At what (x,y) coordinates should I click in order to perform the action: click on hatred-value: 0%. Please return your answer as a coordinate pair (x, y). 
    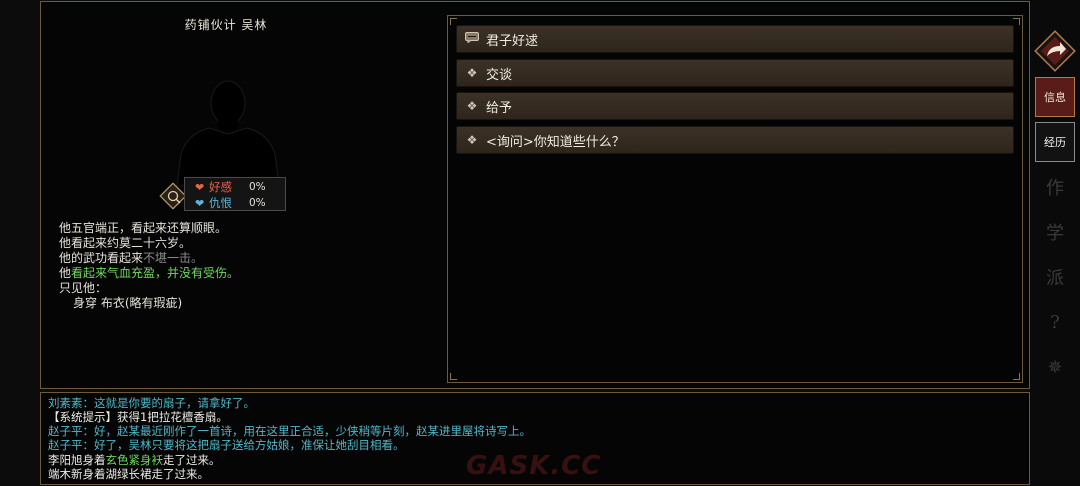
    Looking at the image, I should click on (257, 203).